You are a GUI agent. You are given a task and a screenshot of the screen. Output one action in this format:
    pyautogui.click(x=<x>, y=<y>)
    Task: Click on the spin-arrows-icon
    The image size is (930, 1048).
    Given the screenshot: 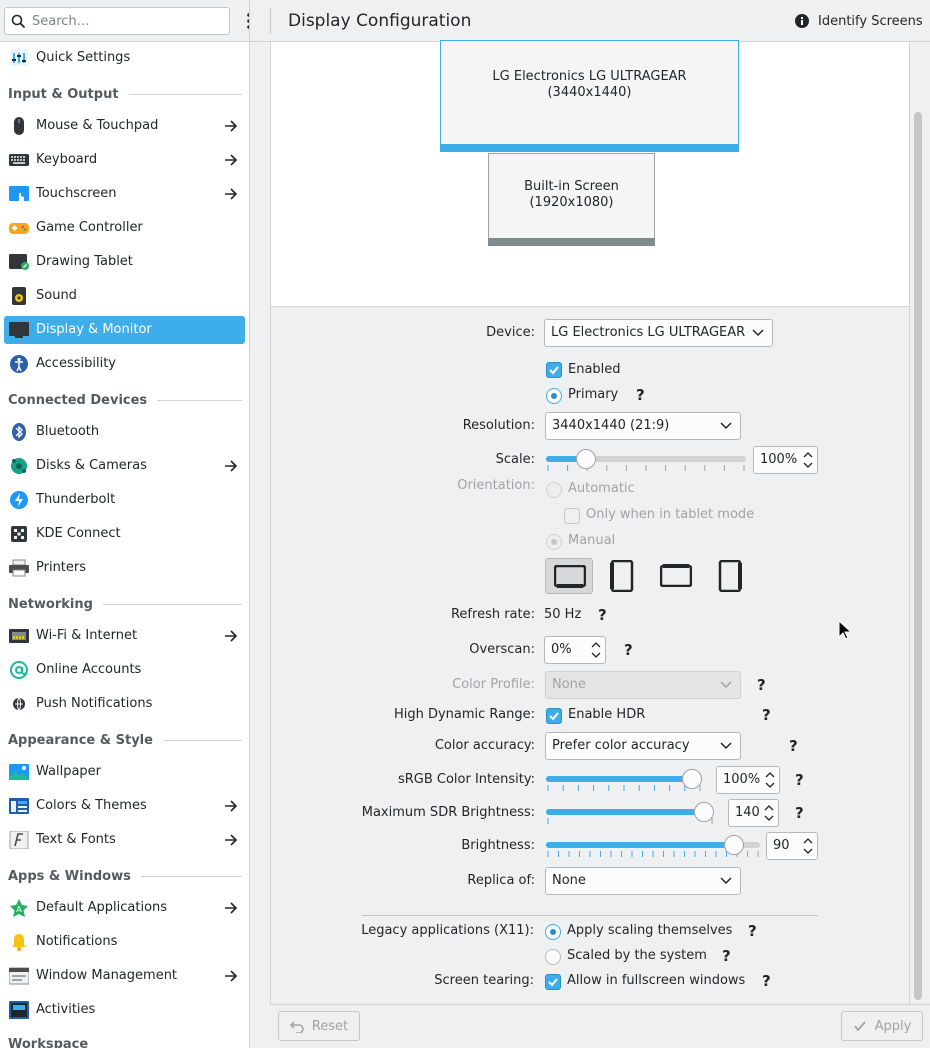 What is the action you would take?
    pyautogui.click(x=596, y=650)
    